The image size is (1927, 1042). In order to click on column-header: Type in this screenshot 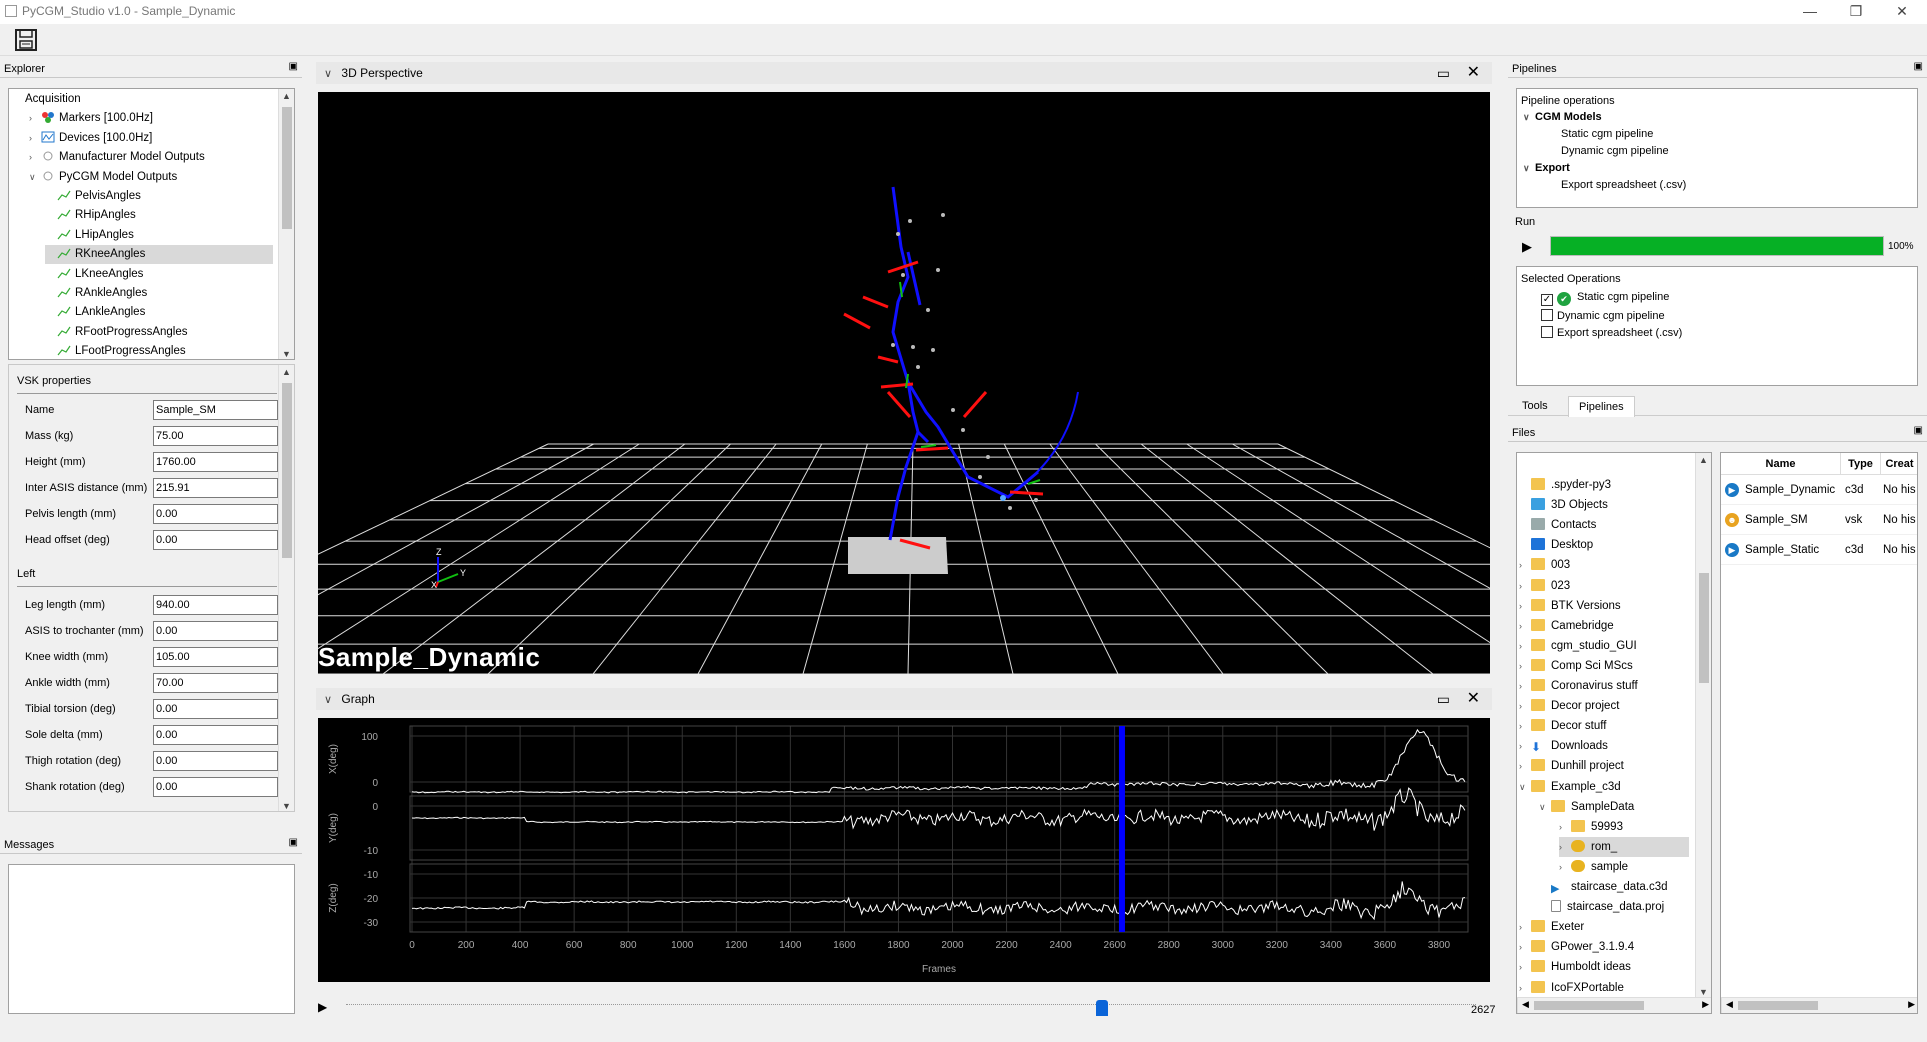, I will do `click(1861, 464)`.